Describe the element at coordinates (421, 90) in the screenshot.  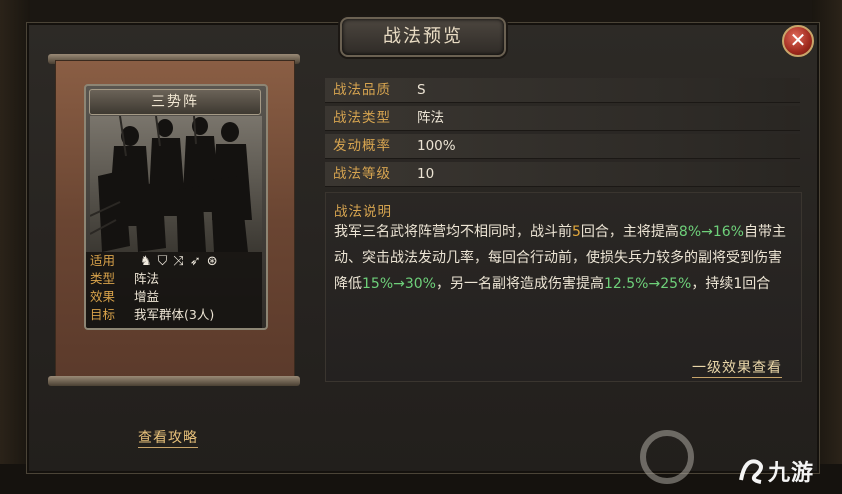
I see `stat-value: S` at that location.